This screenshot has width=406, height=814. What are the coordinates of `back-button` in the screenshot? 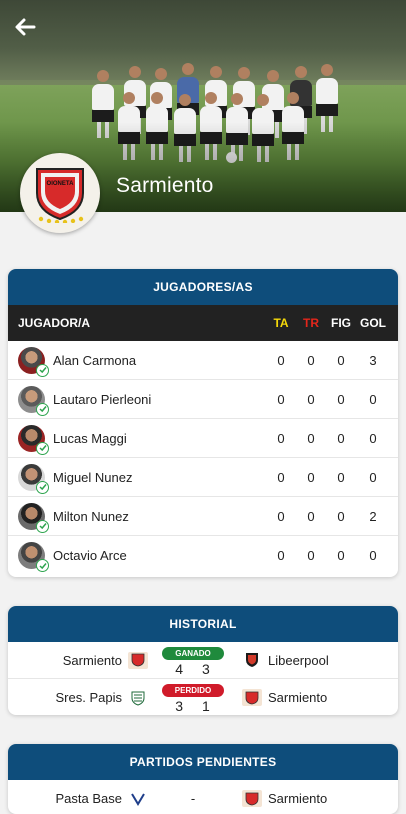 It's located at (25, 27).